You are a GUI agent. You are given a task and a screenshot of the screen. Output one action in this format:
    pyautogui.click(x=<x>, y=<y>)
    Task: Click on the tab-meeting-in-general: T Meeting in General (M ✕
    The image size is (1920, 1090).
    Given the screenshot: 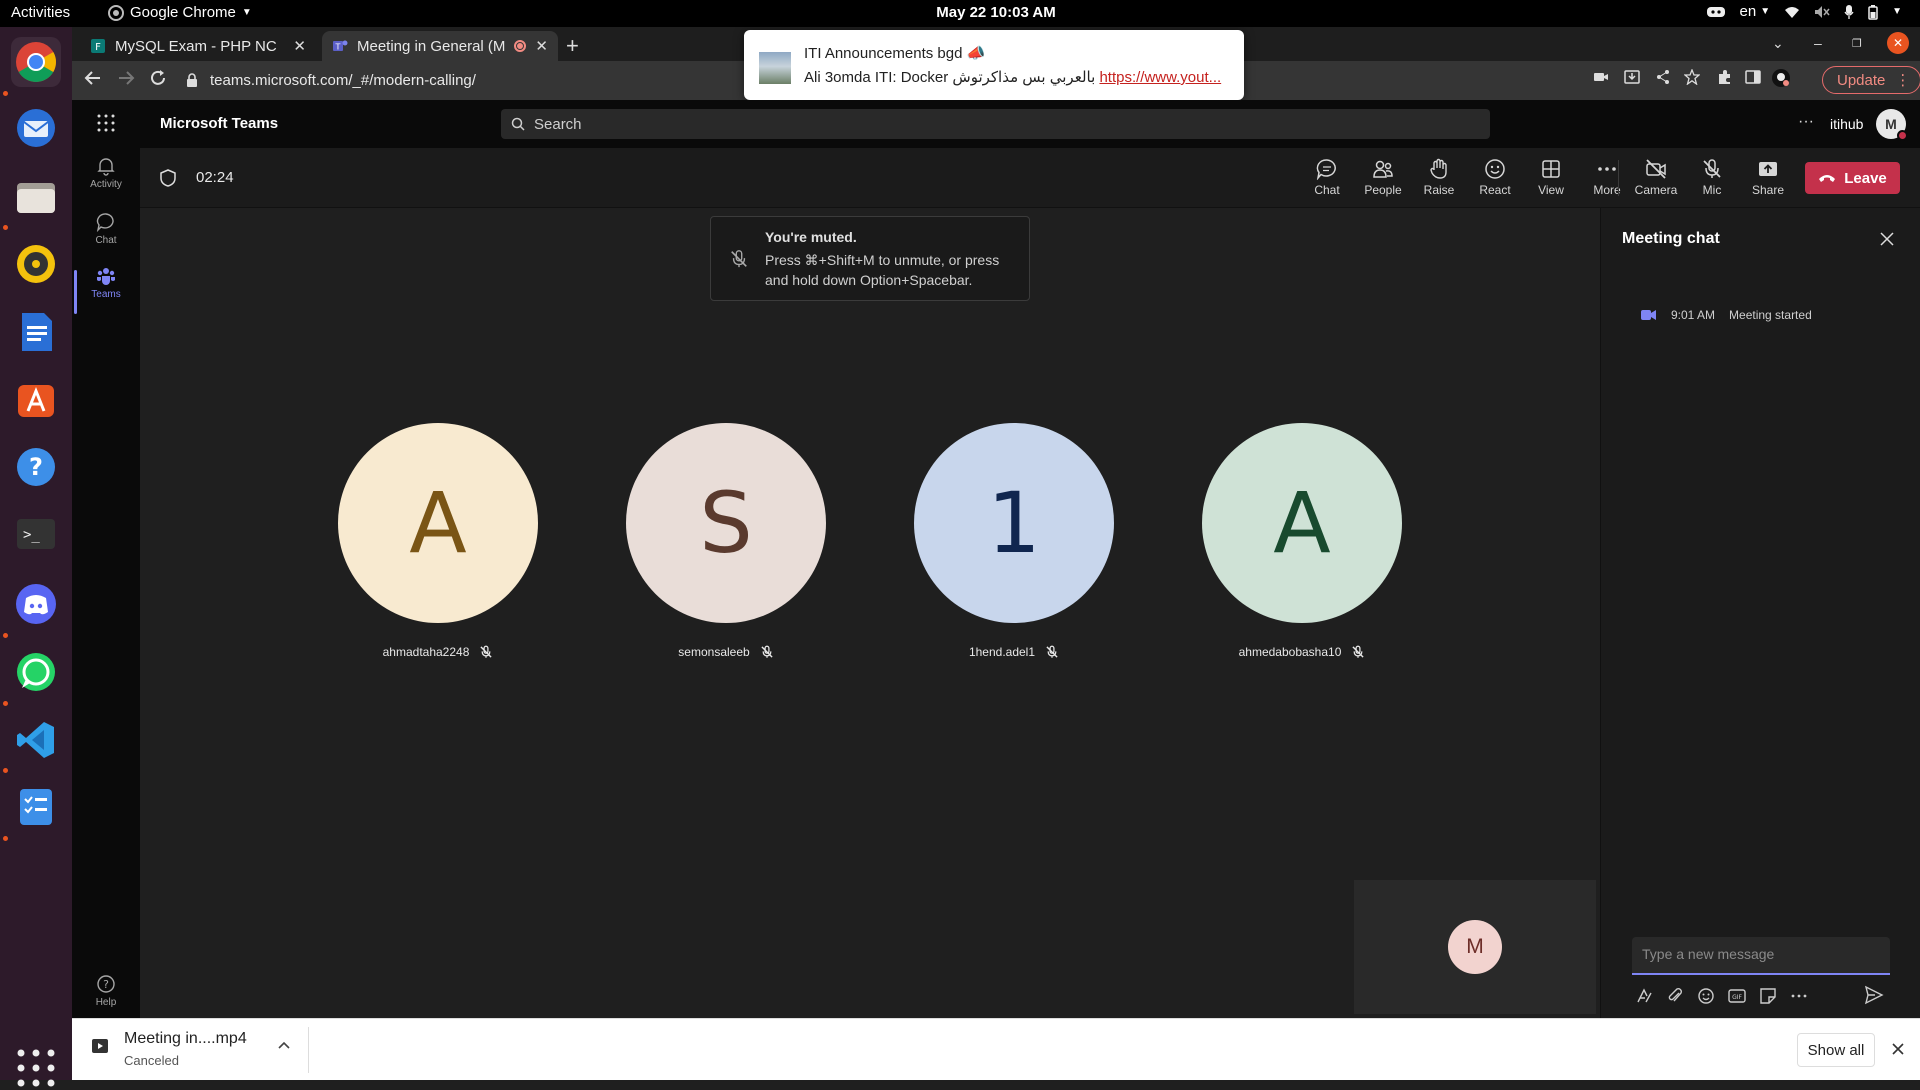 What is the action you would take?
    pyautogui.click(x=440, y=46)
    